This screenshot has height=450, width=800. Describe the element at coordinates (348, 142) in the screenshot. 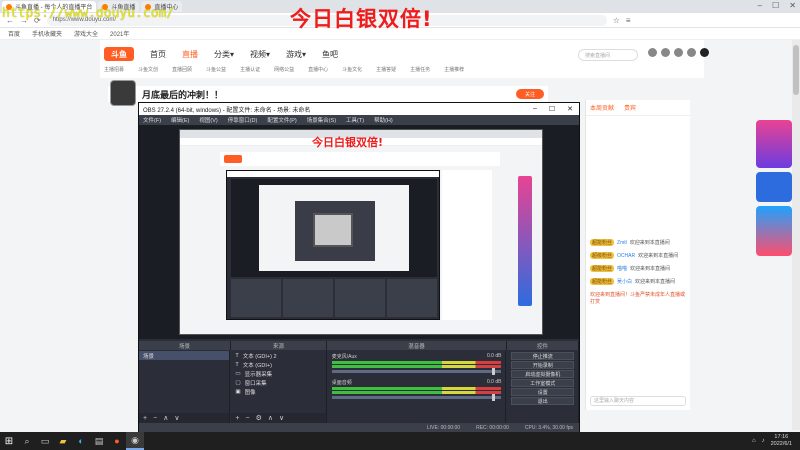

I see `preview-overlay-title: 今日白银双倍!` at that location.